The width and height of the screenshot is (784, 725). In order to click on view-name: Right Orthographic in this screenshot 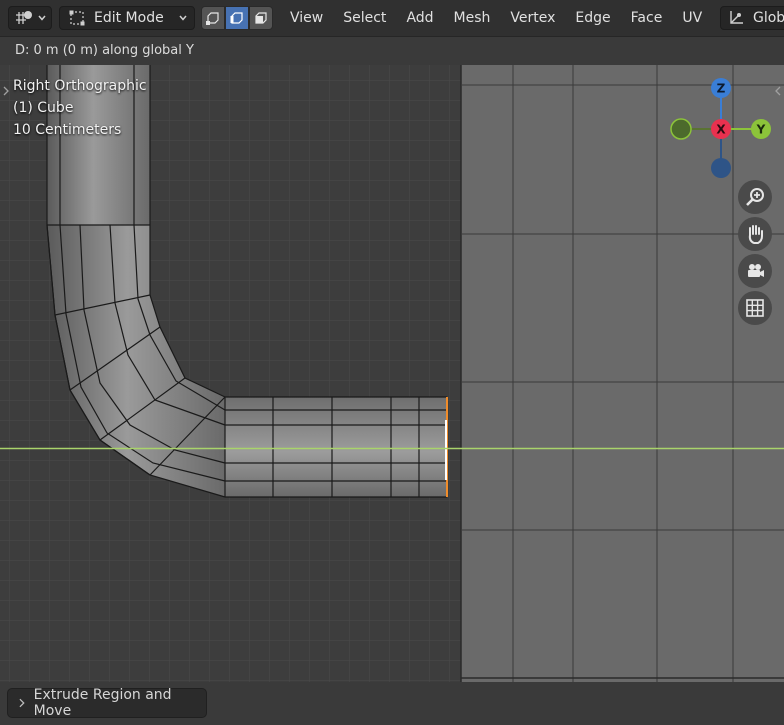, I will do `click(80, 86)`.